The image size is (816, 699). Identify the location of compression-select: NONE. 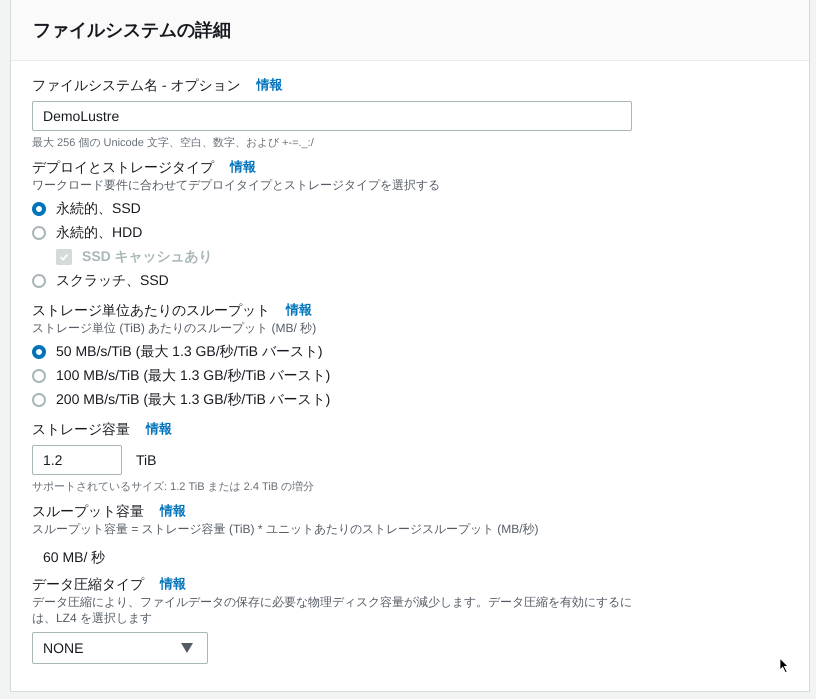
(120, 648).